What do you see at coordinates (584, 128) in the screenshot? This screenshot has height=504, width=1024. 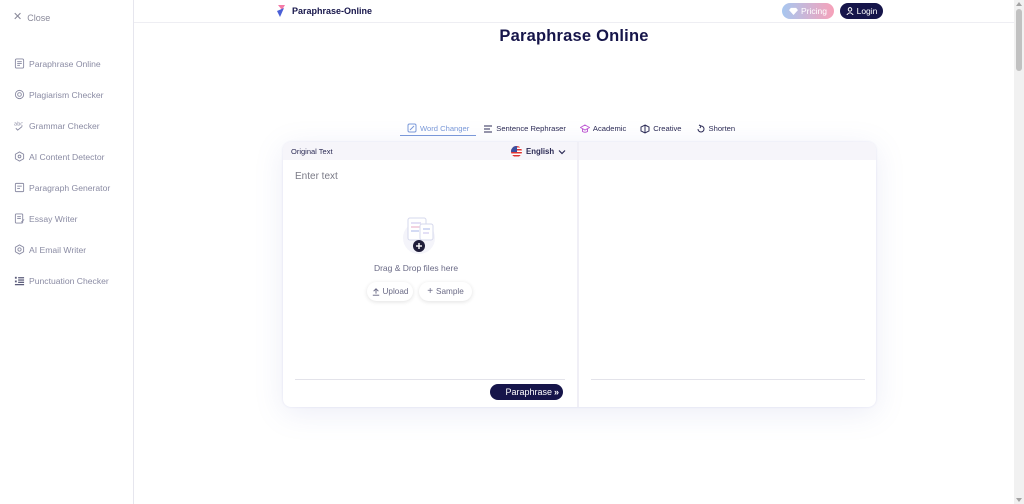 I see `academic-icon` at bounding box center [584, 128].